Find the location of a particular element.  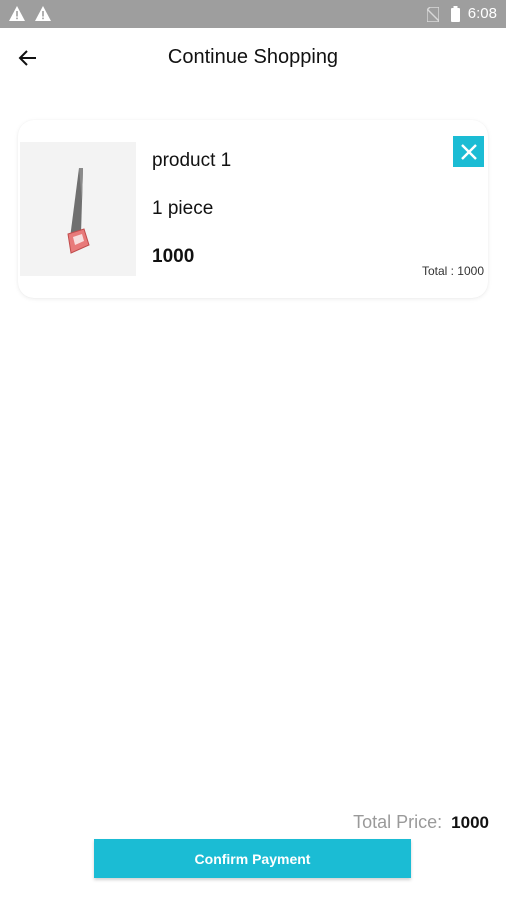

confirm-payment-button: Confirm Payment is located at coordinates (252, 858).